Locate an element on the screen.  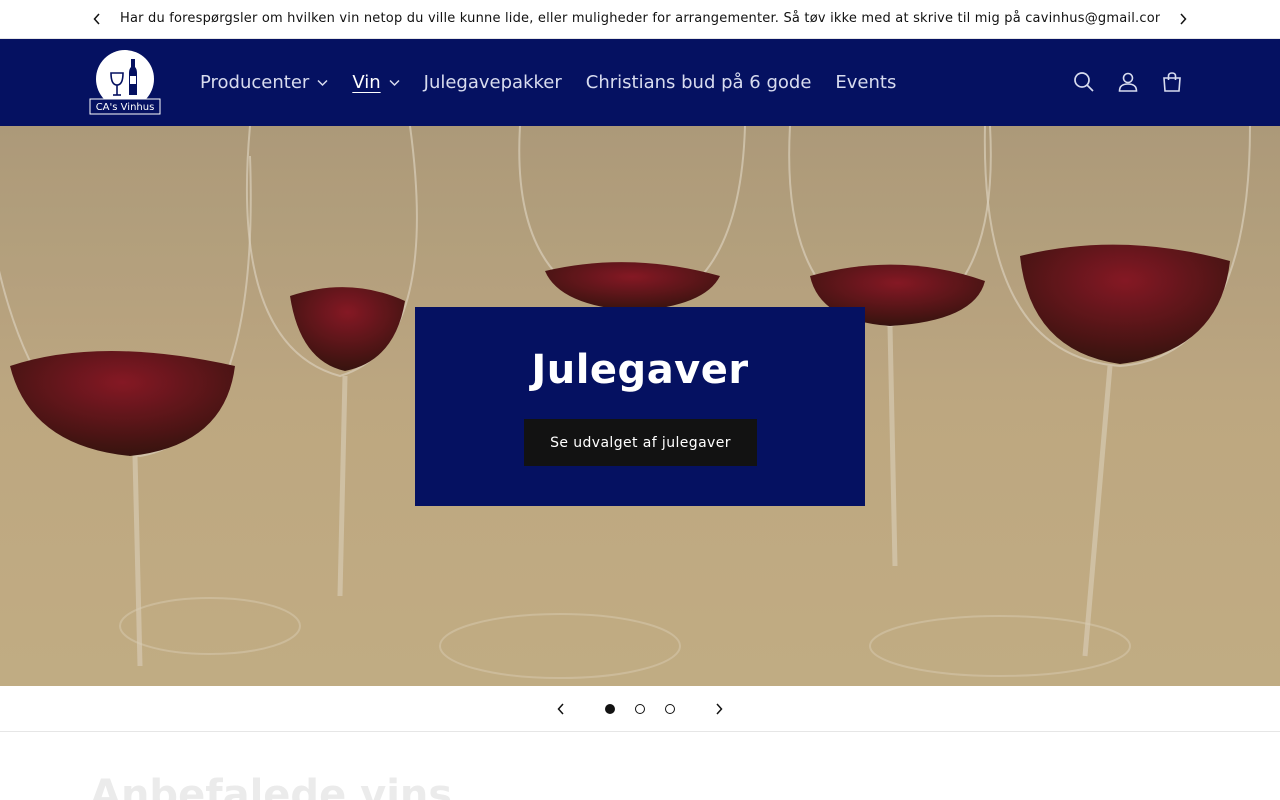
nav-item-christians-bud: Christians bud på 6 gode is located at coordinates (699, 82).